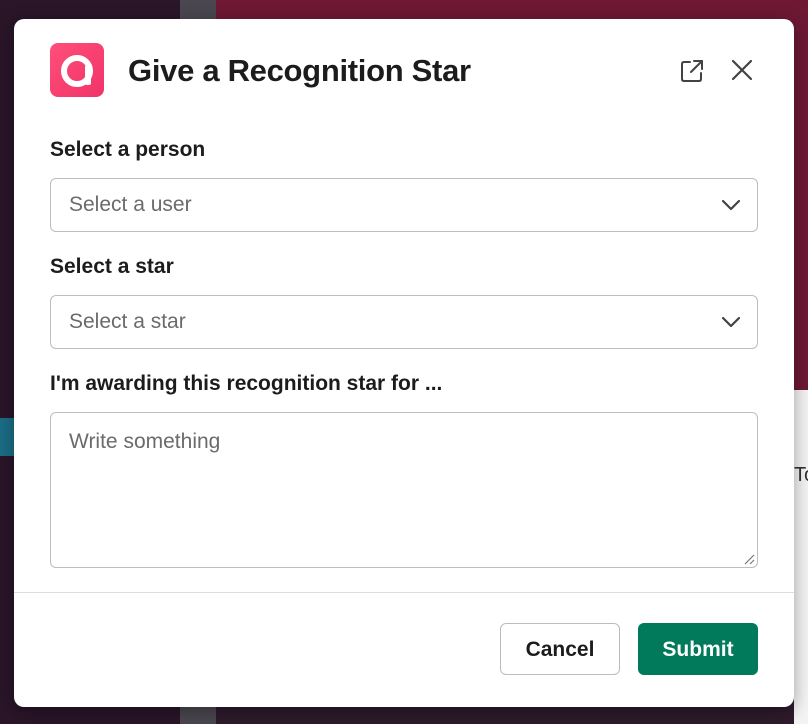  What do you see at coordinates (77, 70) in the screenshot?
I see `app-logo-icon` at bounding box center [77, 70].